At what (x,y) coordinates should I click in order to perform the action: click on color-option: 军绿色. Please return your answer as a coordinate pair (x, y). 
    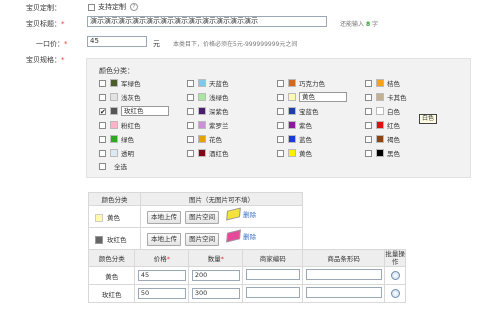
    Looking at the image, I should click on (120, 83).